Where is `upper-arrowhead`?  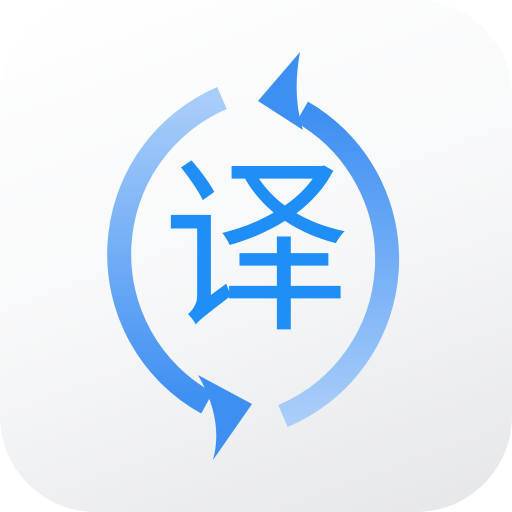
upper-arrowhead is located at coordinates (280, 91).